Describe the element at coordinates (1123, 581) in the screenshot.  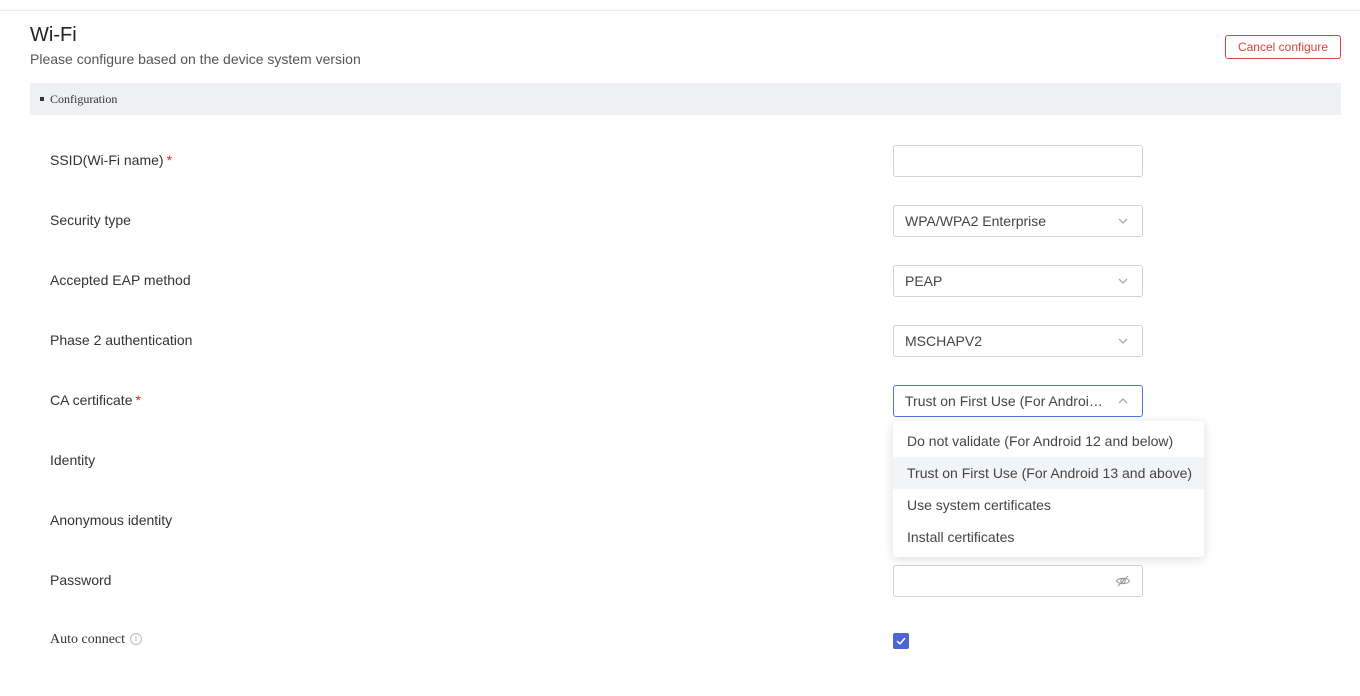
I see `eye-off-icon` at that location.